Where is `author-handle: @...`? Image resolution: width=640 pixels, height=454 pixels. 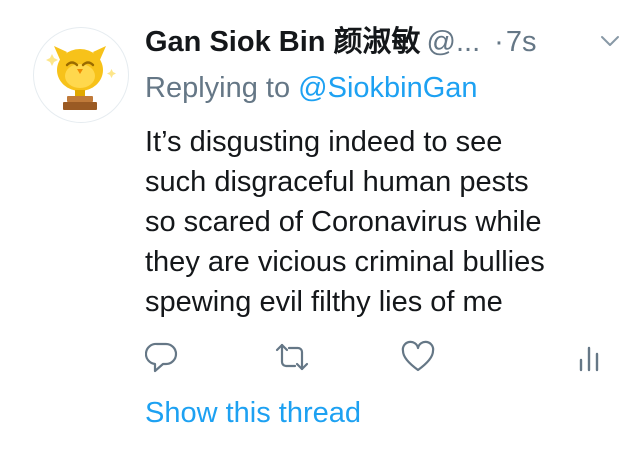 author-handle: @... is located at coordinates (454, 42).